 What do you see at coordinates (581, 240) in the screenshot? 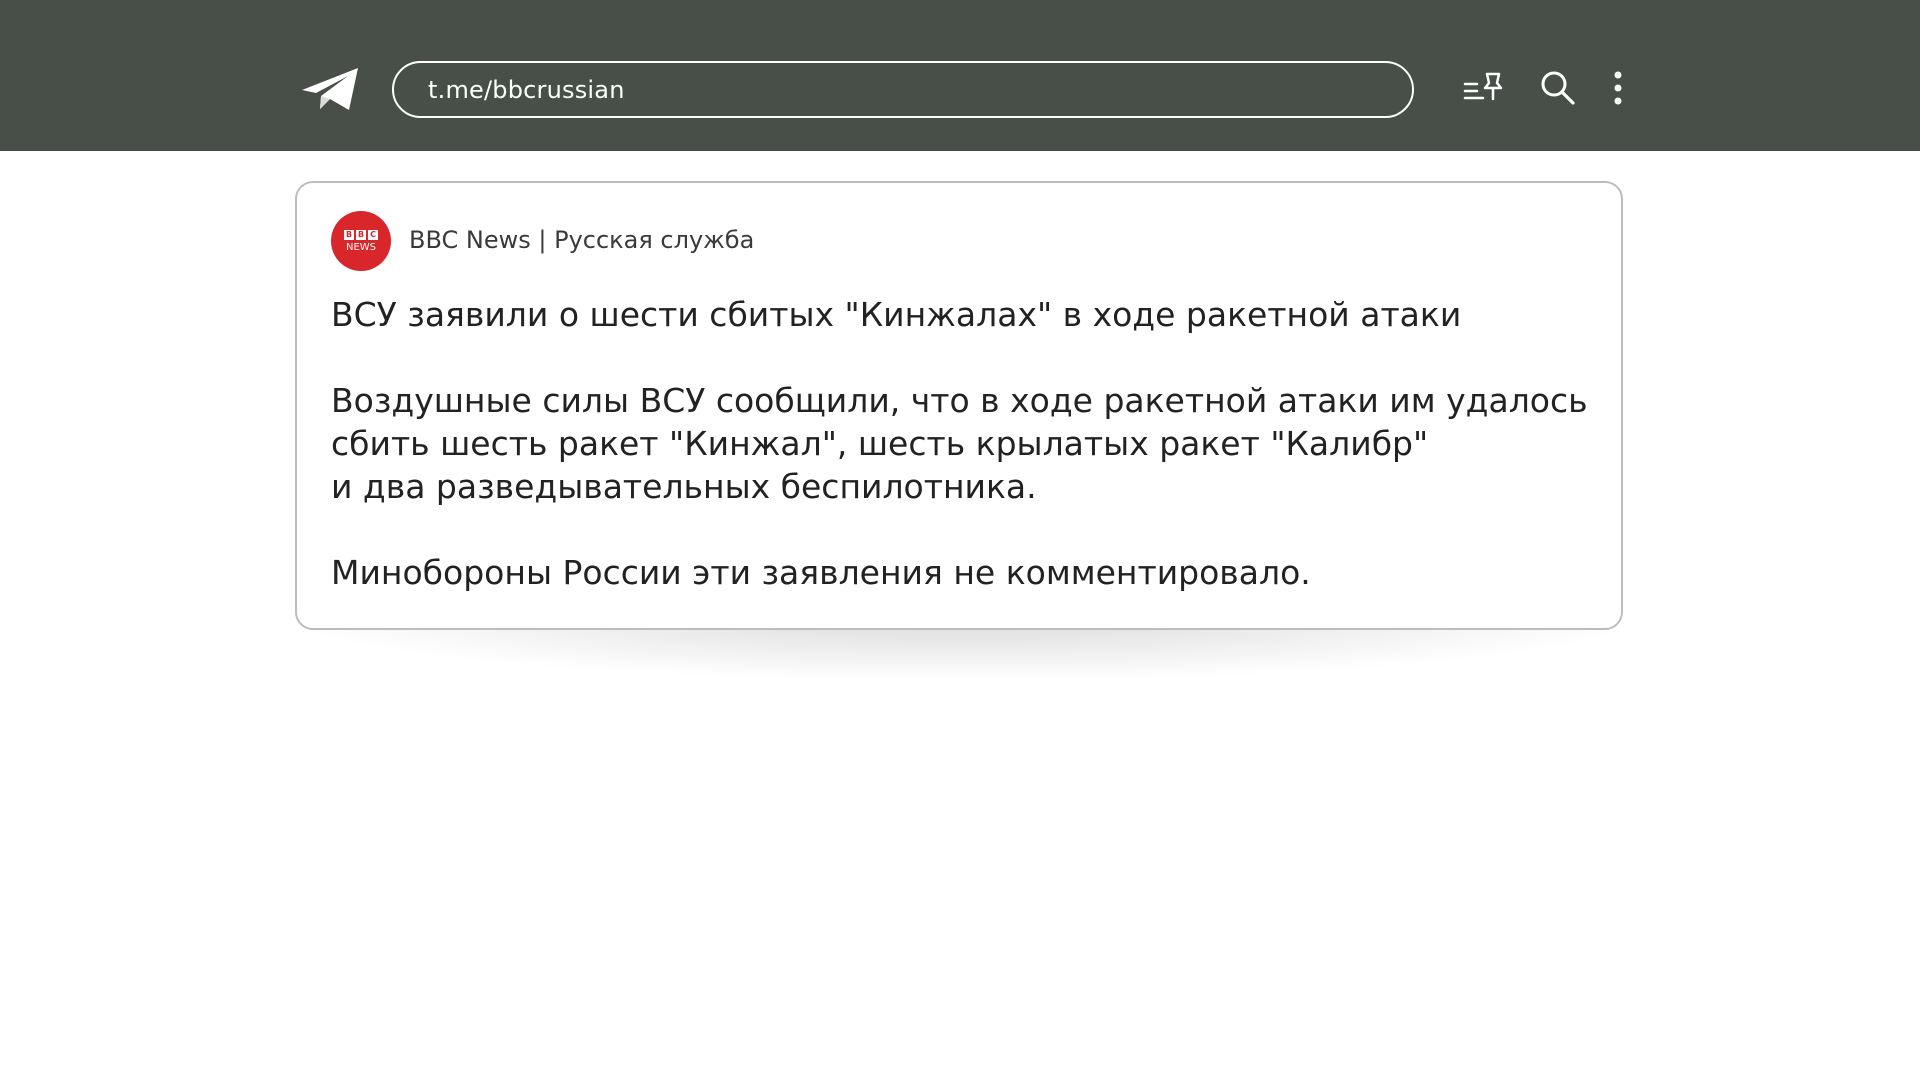
I see `channel-name: BBC News | Русская служба` at bounding box center [581, 240].